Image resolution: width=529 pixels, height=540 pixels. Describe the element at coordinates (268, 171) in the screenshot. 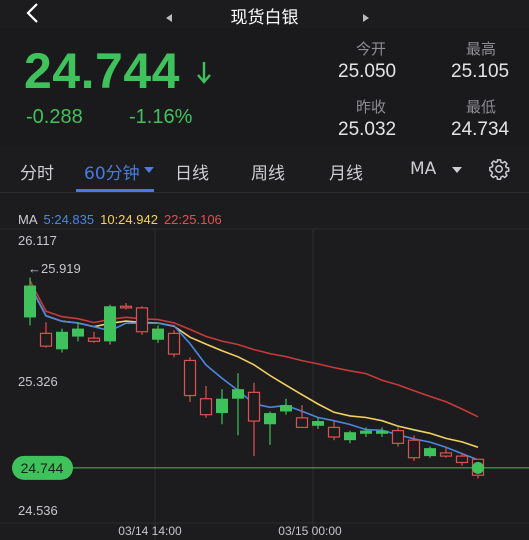

I see `tab-weekly: 周线` at that location.